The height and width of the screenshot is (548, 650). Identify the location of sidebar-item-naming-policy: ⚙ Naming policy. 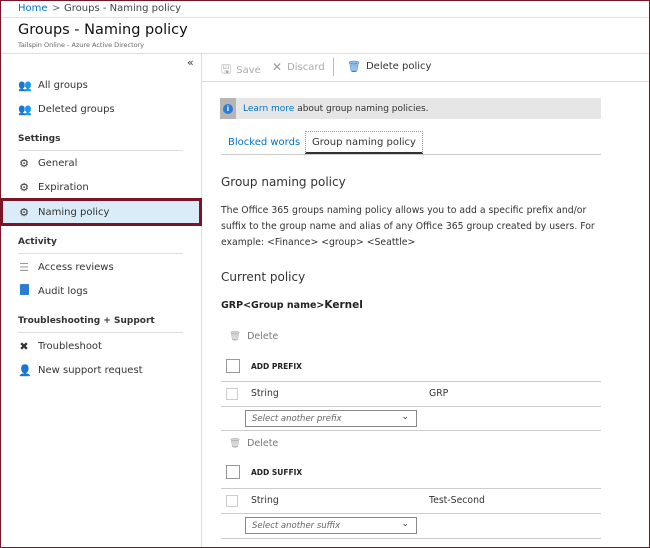
(63, 212).